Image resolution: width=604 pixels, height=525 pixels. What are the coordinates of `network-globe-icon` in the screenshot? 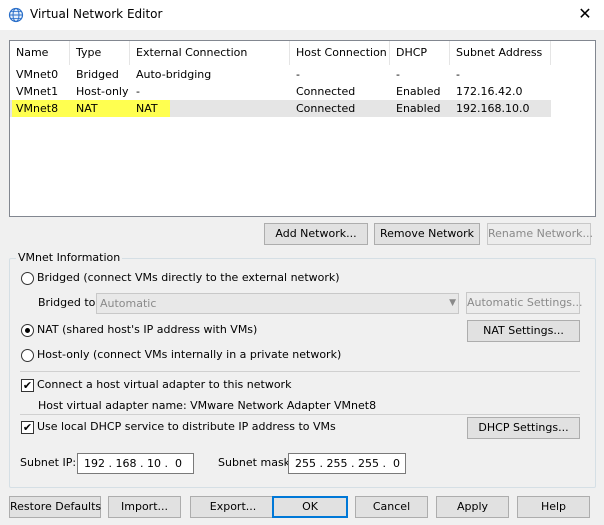 It's located at (16, 15).